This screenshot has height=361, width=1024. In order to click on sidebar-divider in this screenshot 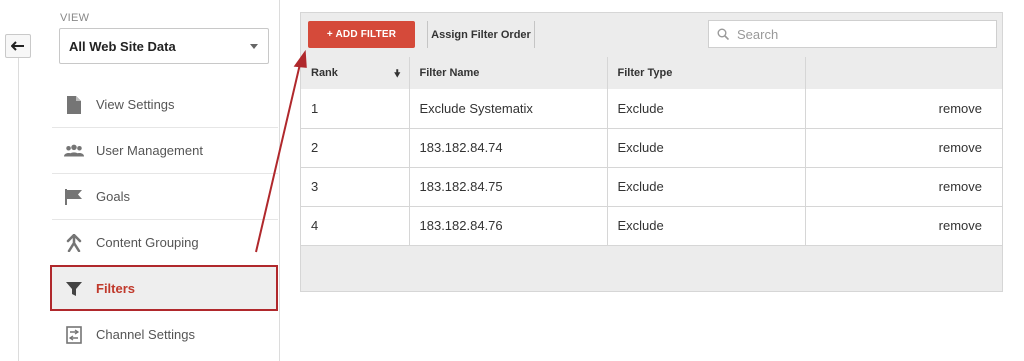, I will do `click(279, 180)`.